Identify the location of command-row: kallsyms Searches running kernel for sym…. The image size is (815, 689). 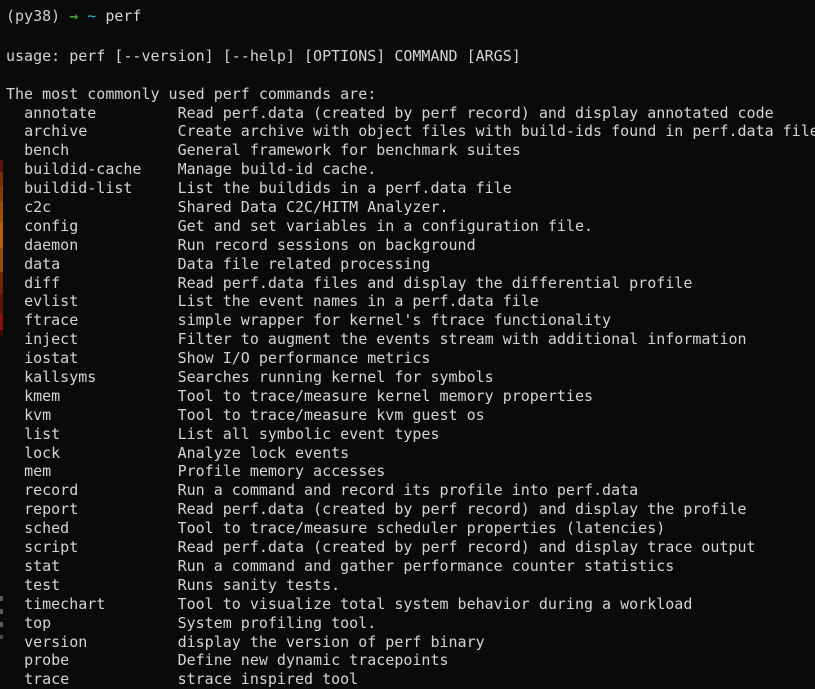
(407, 377).